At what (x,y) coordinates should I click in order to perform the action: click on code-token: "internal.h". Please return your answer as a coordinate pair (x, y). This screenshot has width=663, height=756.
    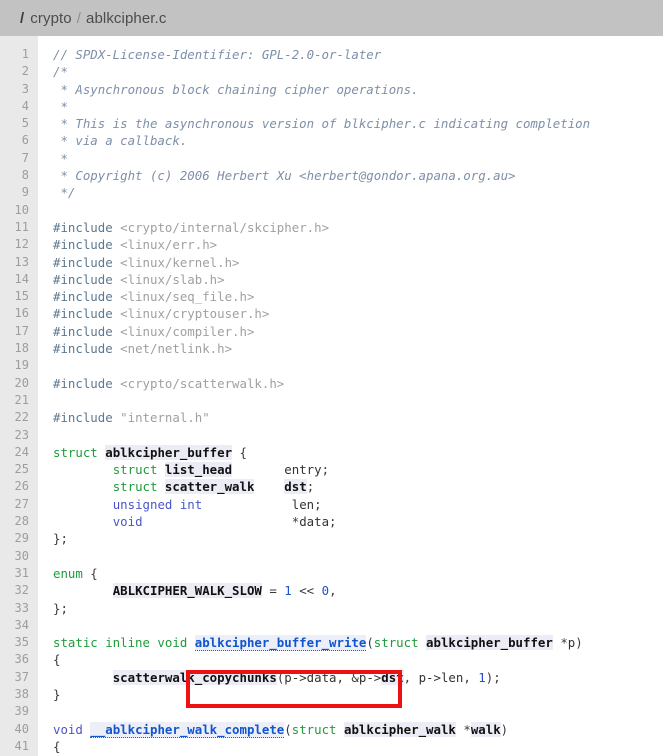
    Looking at the image, I should click on (165, 418).